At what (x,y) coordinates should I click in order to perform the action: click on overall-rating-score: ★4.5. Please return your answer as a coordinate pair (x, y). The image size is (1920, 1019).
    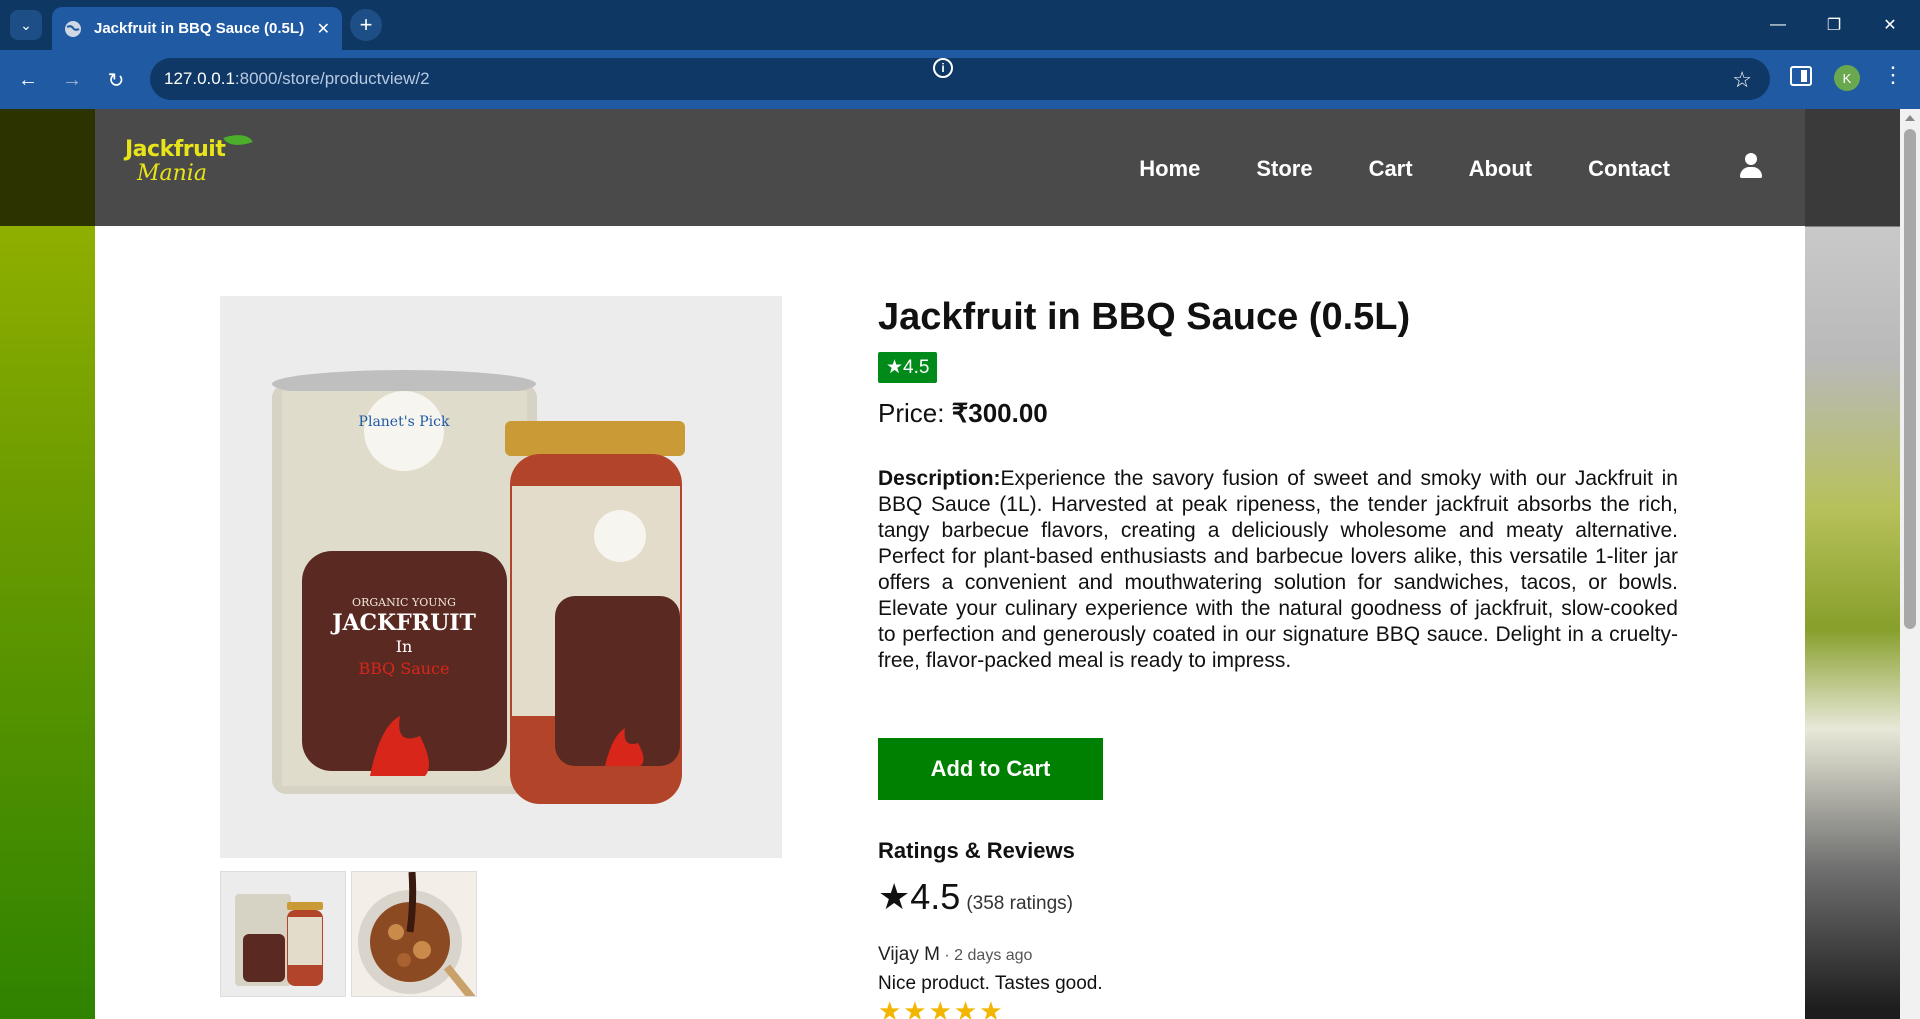
    Looking at the image, I should click on (919, 896).